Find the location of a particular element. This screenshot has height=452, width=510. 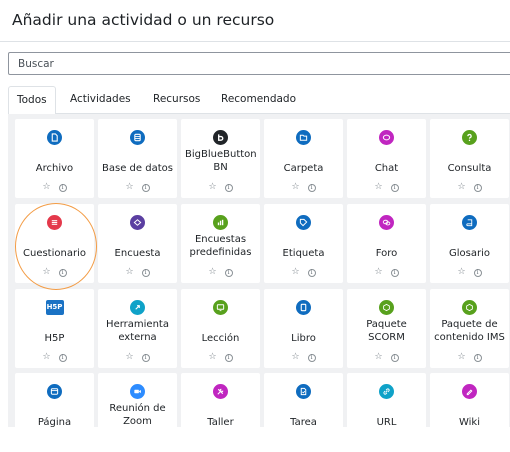

choice-icon is located at coordinates (469, 137).